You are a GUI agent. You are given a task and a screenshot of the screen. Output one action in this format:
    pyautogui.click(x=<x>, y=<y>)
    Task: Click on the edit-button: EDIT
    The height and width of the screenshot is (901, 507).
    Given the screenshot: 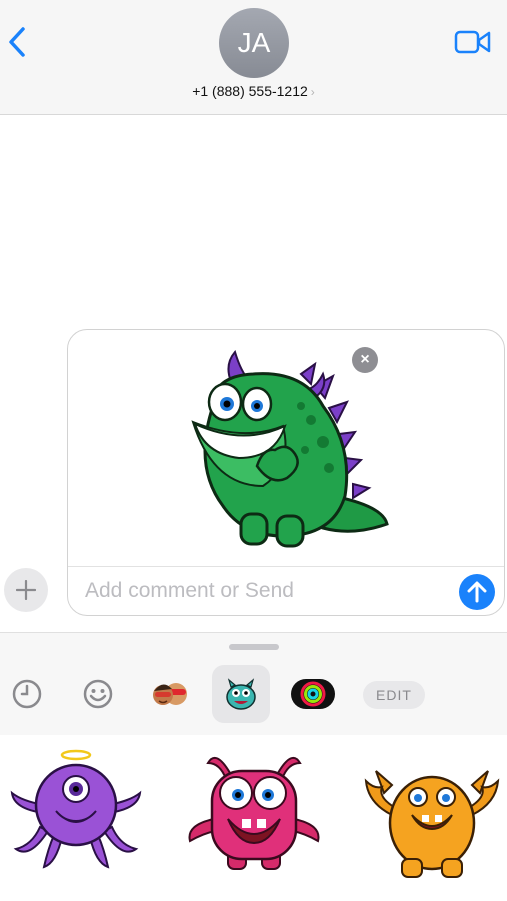 What is the action you would take?
    pyautogui.click(x=394, y=695)
    